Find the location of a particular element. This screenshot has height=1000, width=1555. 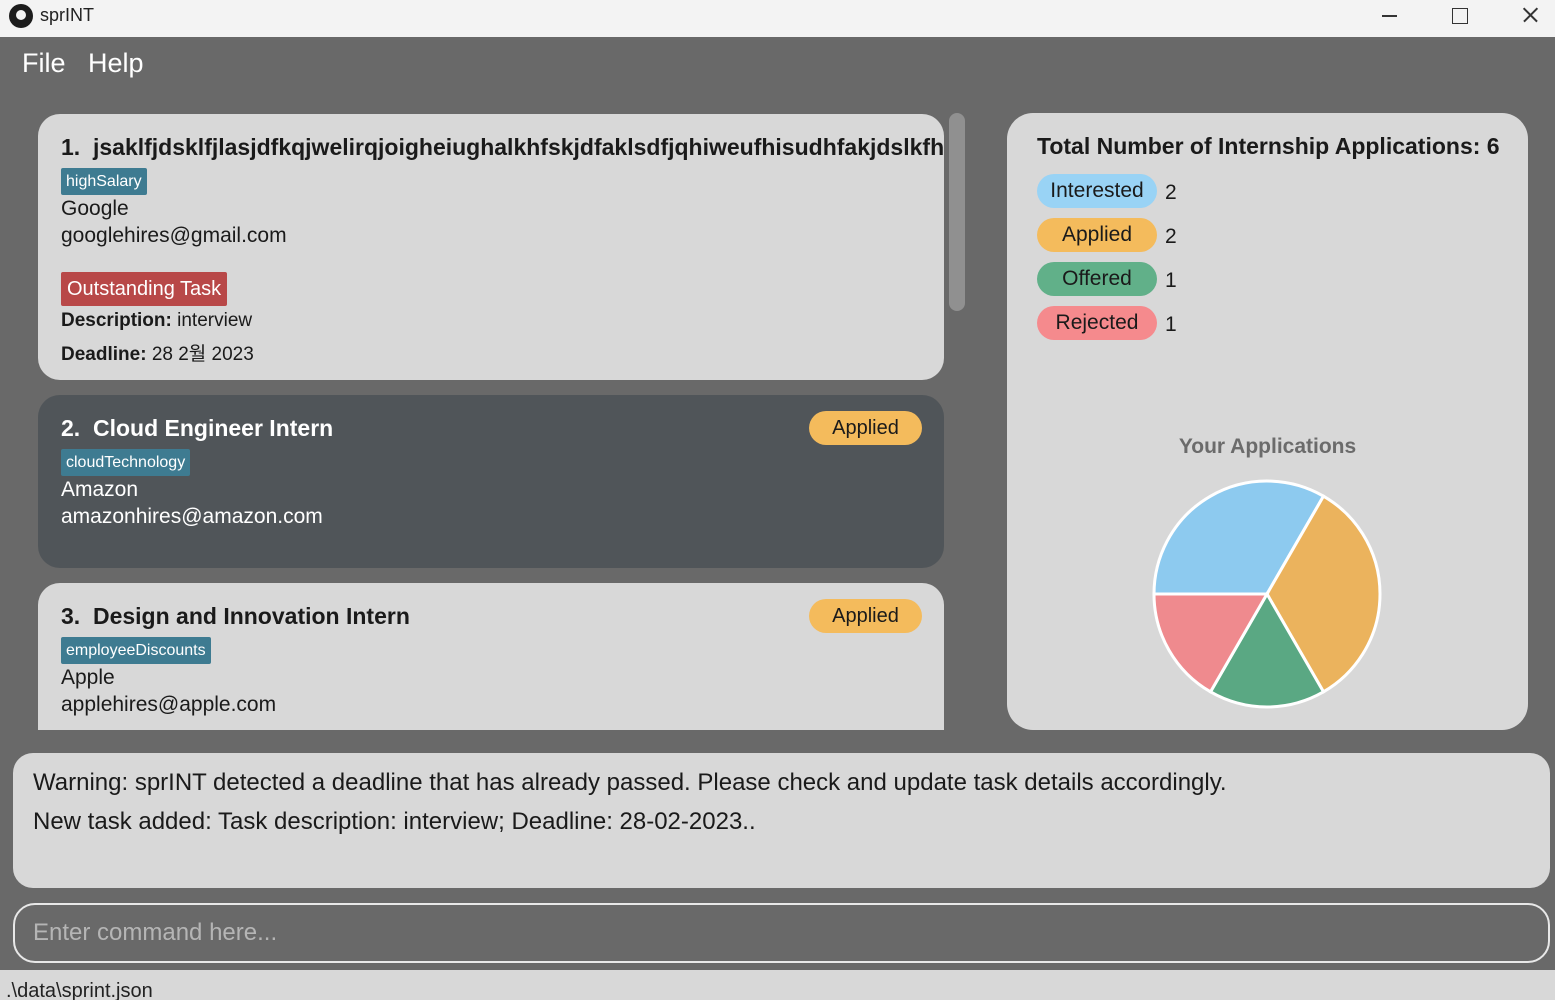

application-index: 3. is located at coordinates (71, 616).